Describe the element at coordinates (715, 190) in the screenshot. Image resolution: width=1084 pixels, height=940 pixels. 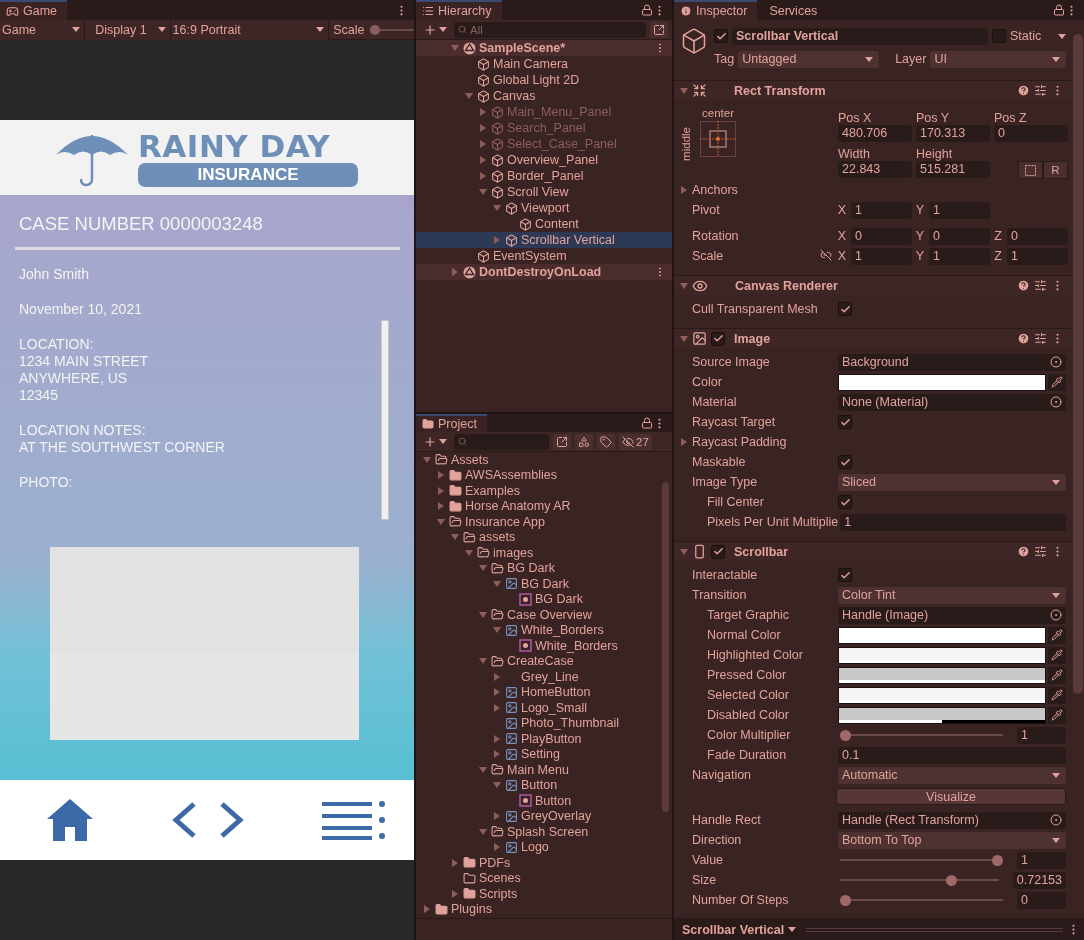
I see `foldout-label: Anchors` at that location.